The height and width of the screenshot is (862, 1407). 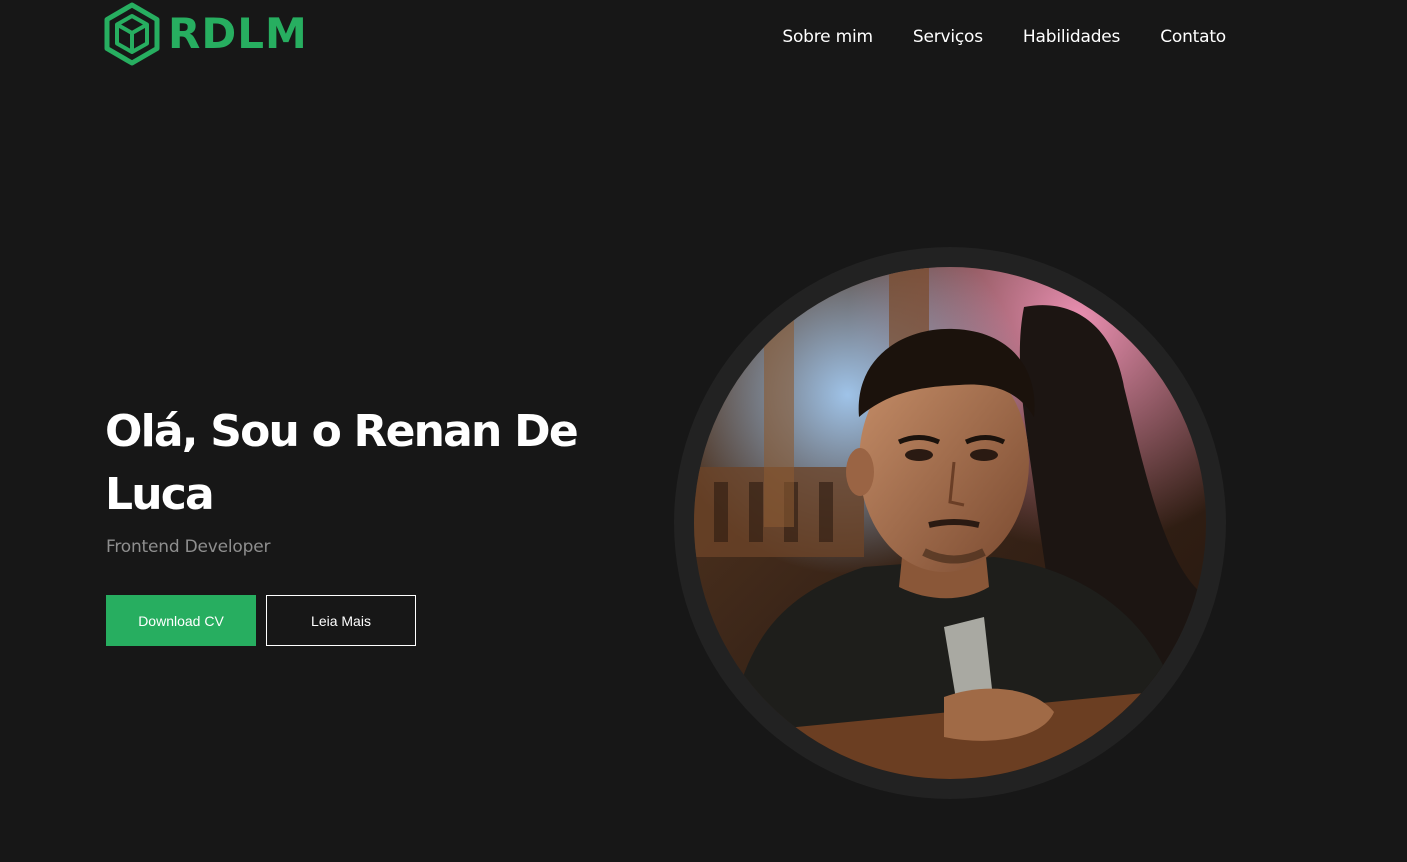 What do you see at coordinates (238, 33) in the screenshot?
I see `logo-text: RDLM` at bounding box center [238, 33].